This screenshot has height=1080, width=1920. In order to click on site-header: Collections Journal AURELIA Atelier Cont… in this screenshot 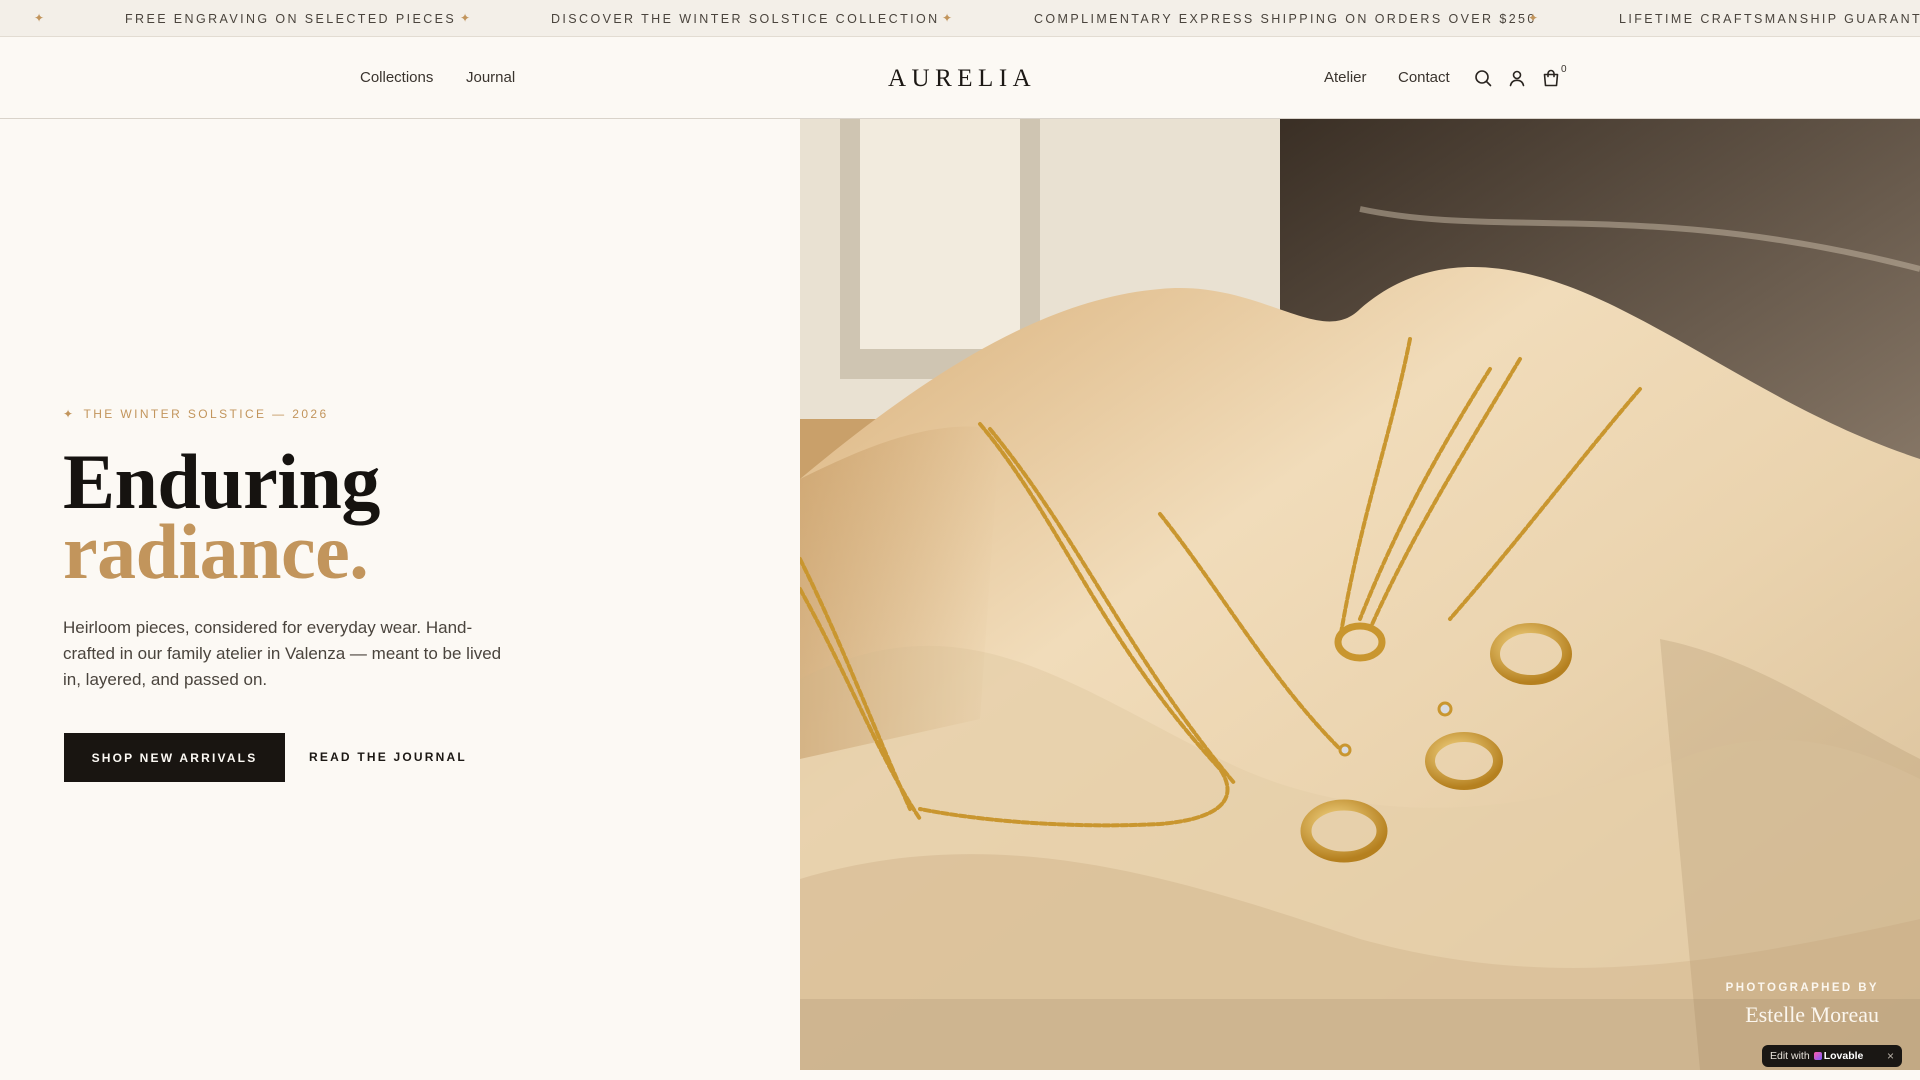, I will do `click(960, 78)`.